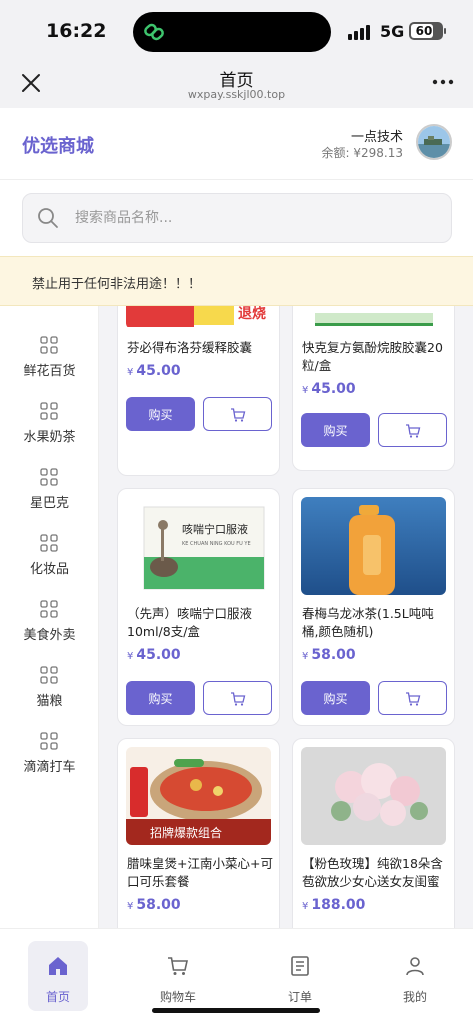 The height and width of the screenshot is (1024, 473). What do you see at coordinates (255, 218) in the screenshot?
I see `search-input` at bounding box center [255, 218].